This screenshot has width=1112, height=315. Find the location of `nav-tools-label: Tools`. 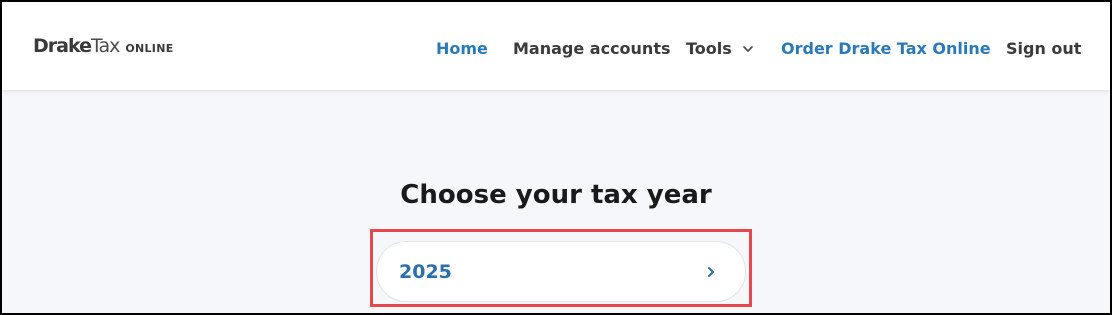

nav-tools-label: Tools is located at coordinates (709, 48).